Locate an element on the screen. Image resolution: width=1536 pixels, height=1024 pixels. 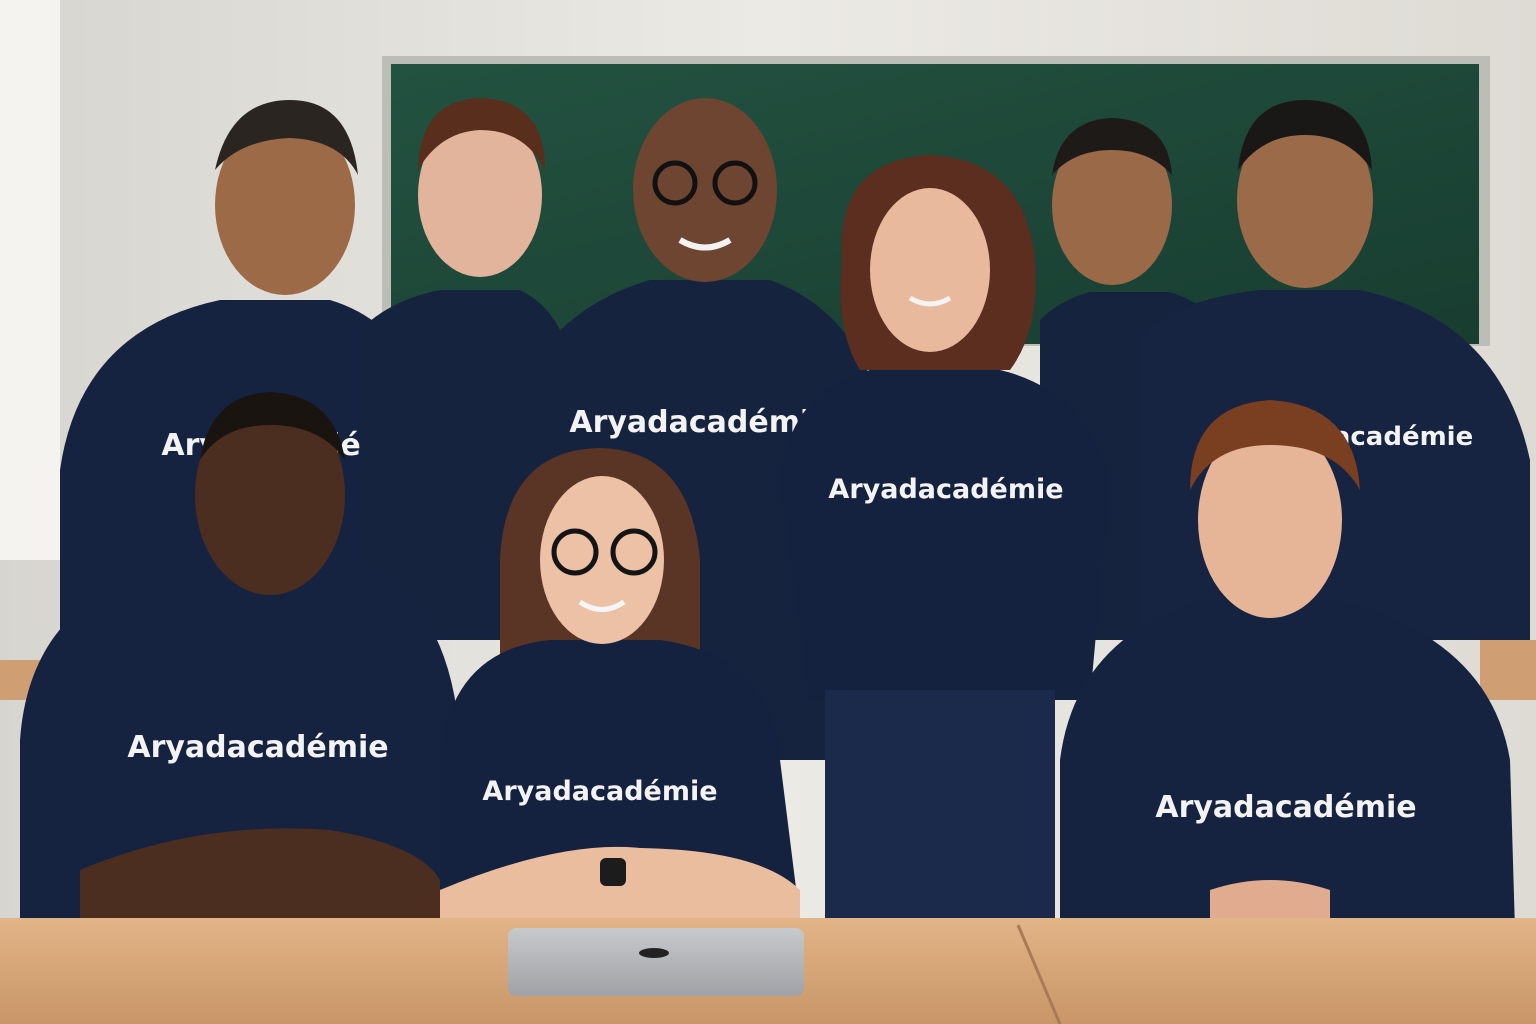
laptop is located at coordinates (656, 962).